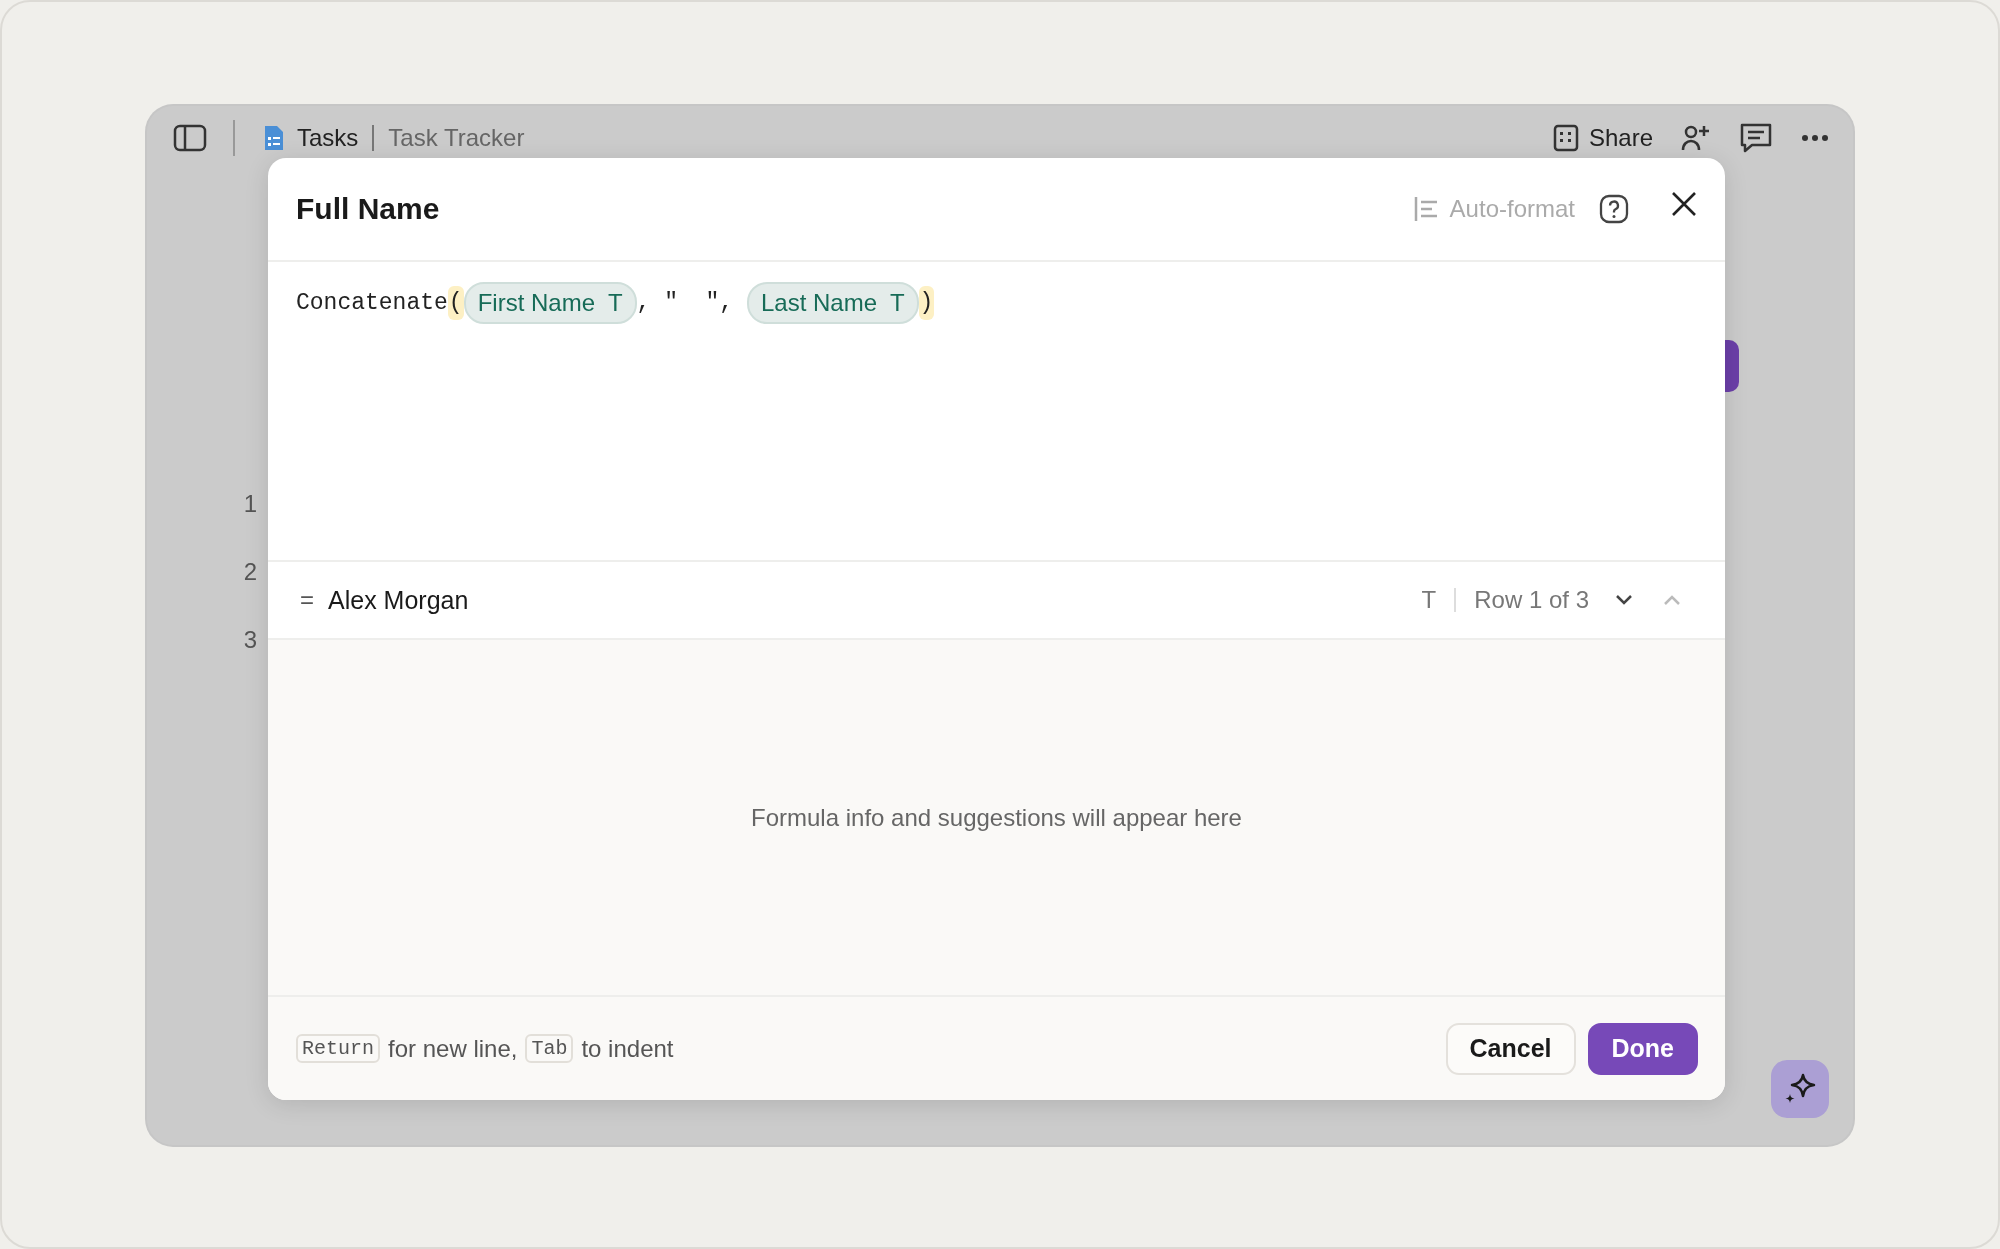 This screenshot has height=1249, width=2000. I want to click on hint-text: for new line,, so click(453, 1048).